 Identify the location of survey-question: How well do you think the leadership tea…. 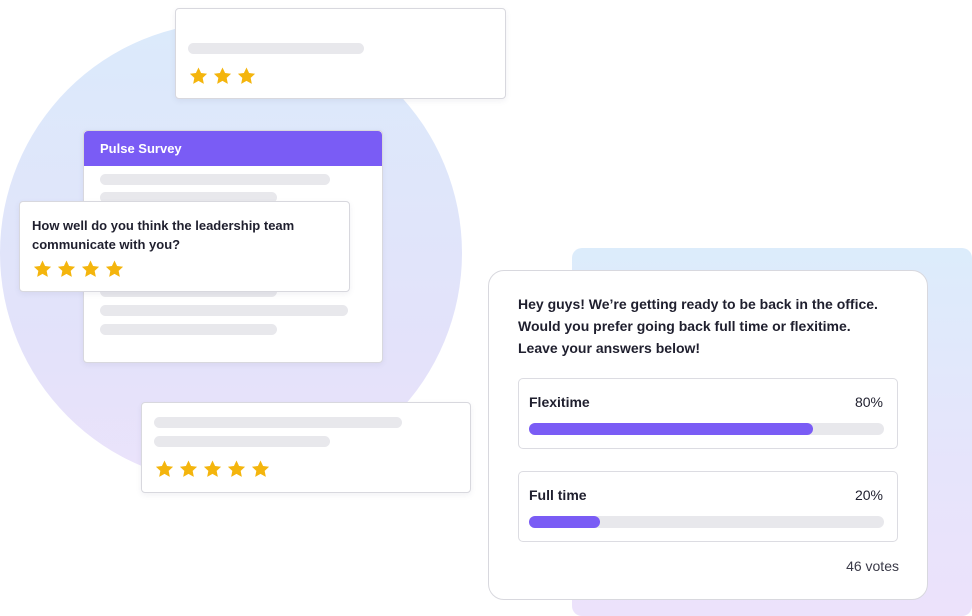
(163, 235).